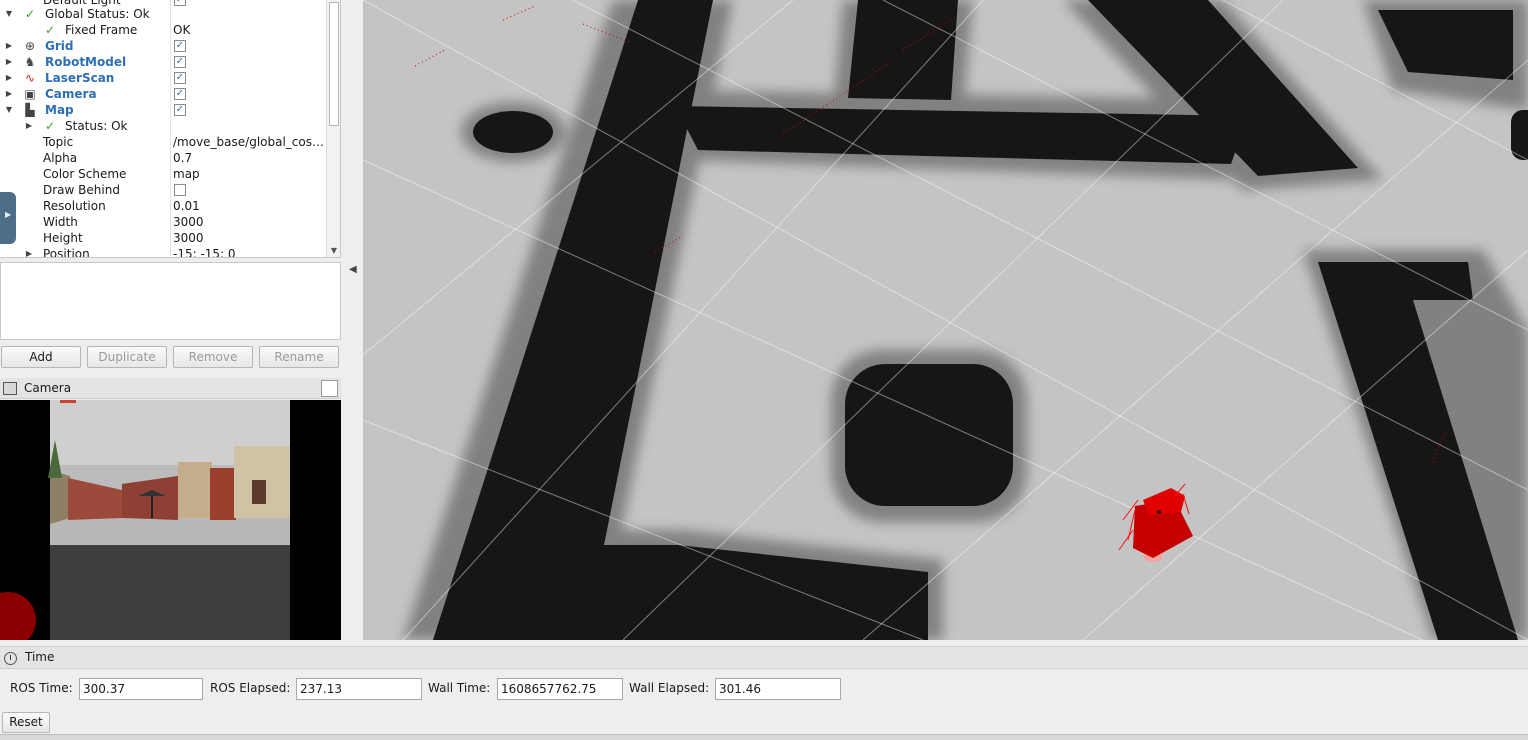 The image size is (1528, 740). I want to click on tree-row-label: Color Scheme, so click(85, 174).